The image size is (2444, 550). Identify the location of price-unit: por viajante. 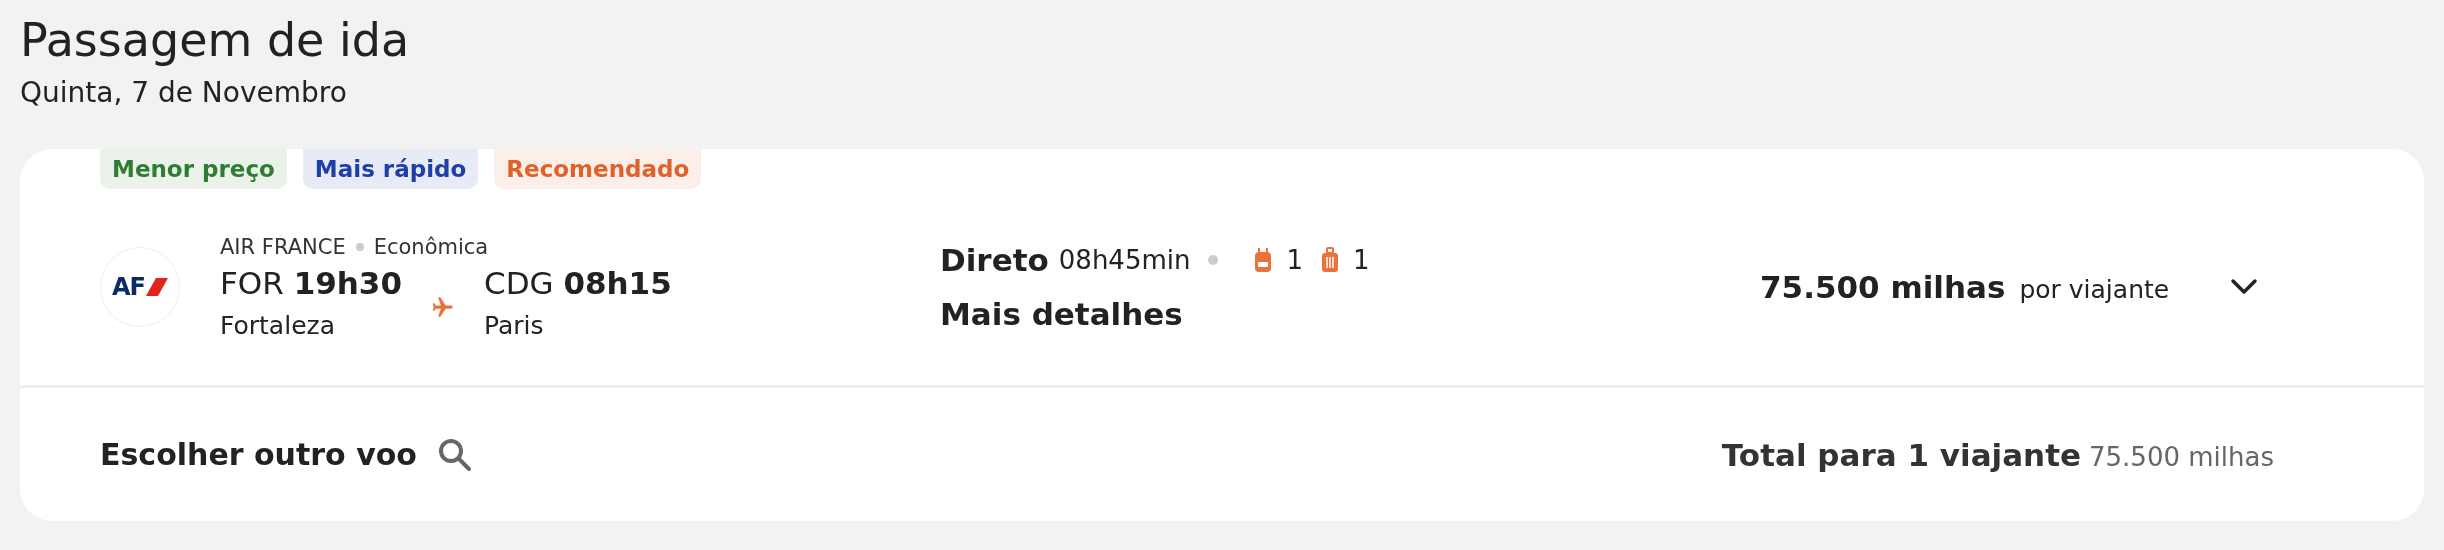
(2094, 289).